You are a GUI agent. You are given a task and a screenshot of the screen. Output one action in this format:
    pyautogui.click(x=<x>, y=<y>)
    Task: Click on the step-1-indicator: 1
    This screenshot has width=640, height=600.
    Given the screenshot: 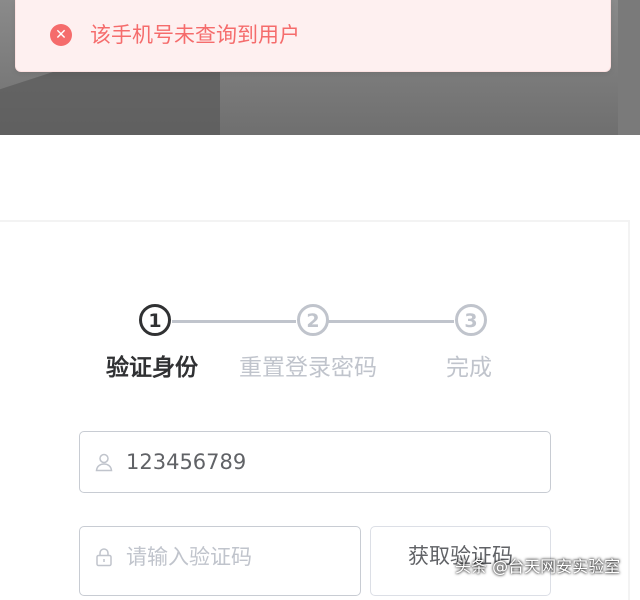 What is the action you would take?
    pyautogui.click(x=155, y=320)
    